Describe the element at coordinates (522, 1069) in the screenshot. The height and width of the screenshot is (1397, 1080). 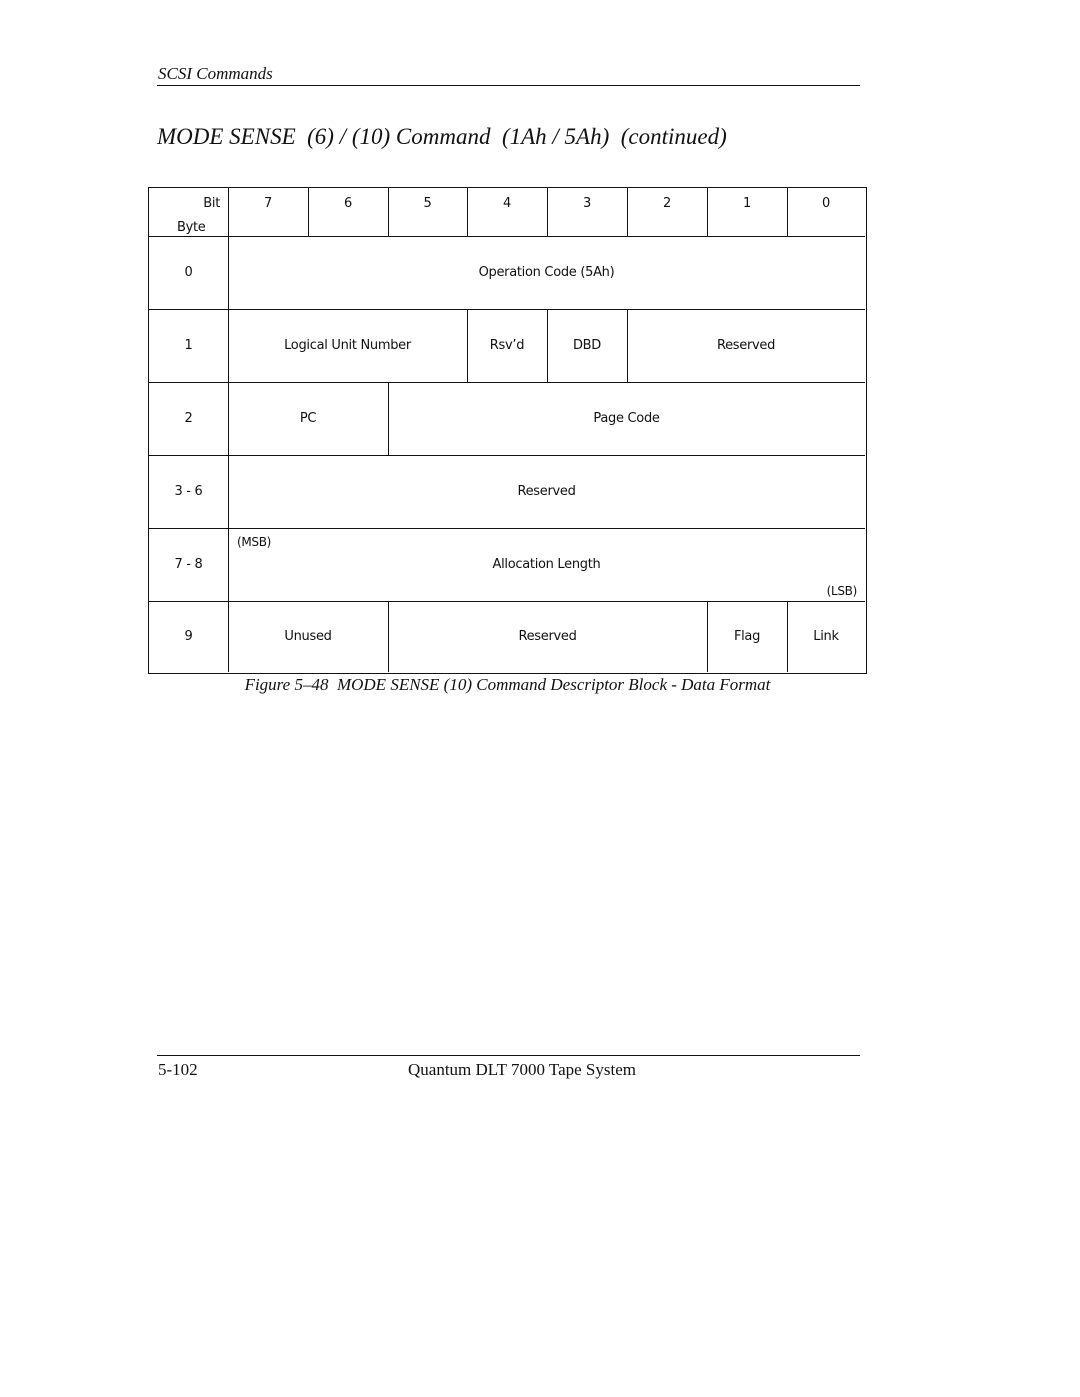
I see `document-title: Quantum DLT 7000 Tape System` at that location.